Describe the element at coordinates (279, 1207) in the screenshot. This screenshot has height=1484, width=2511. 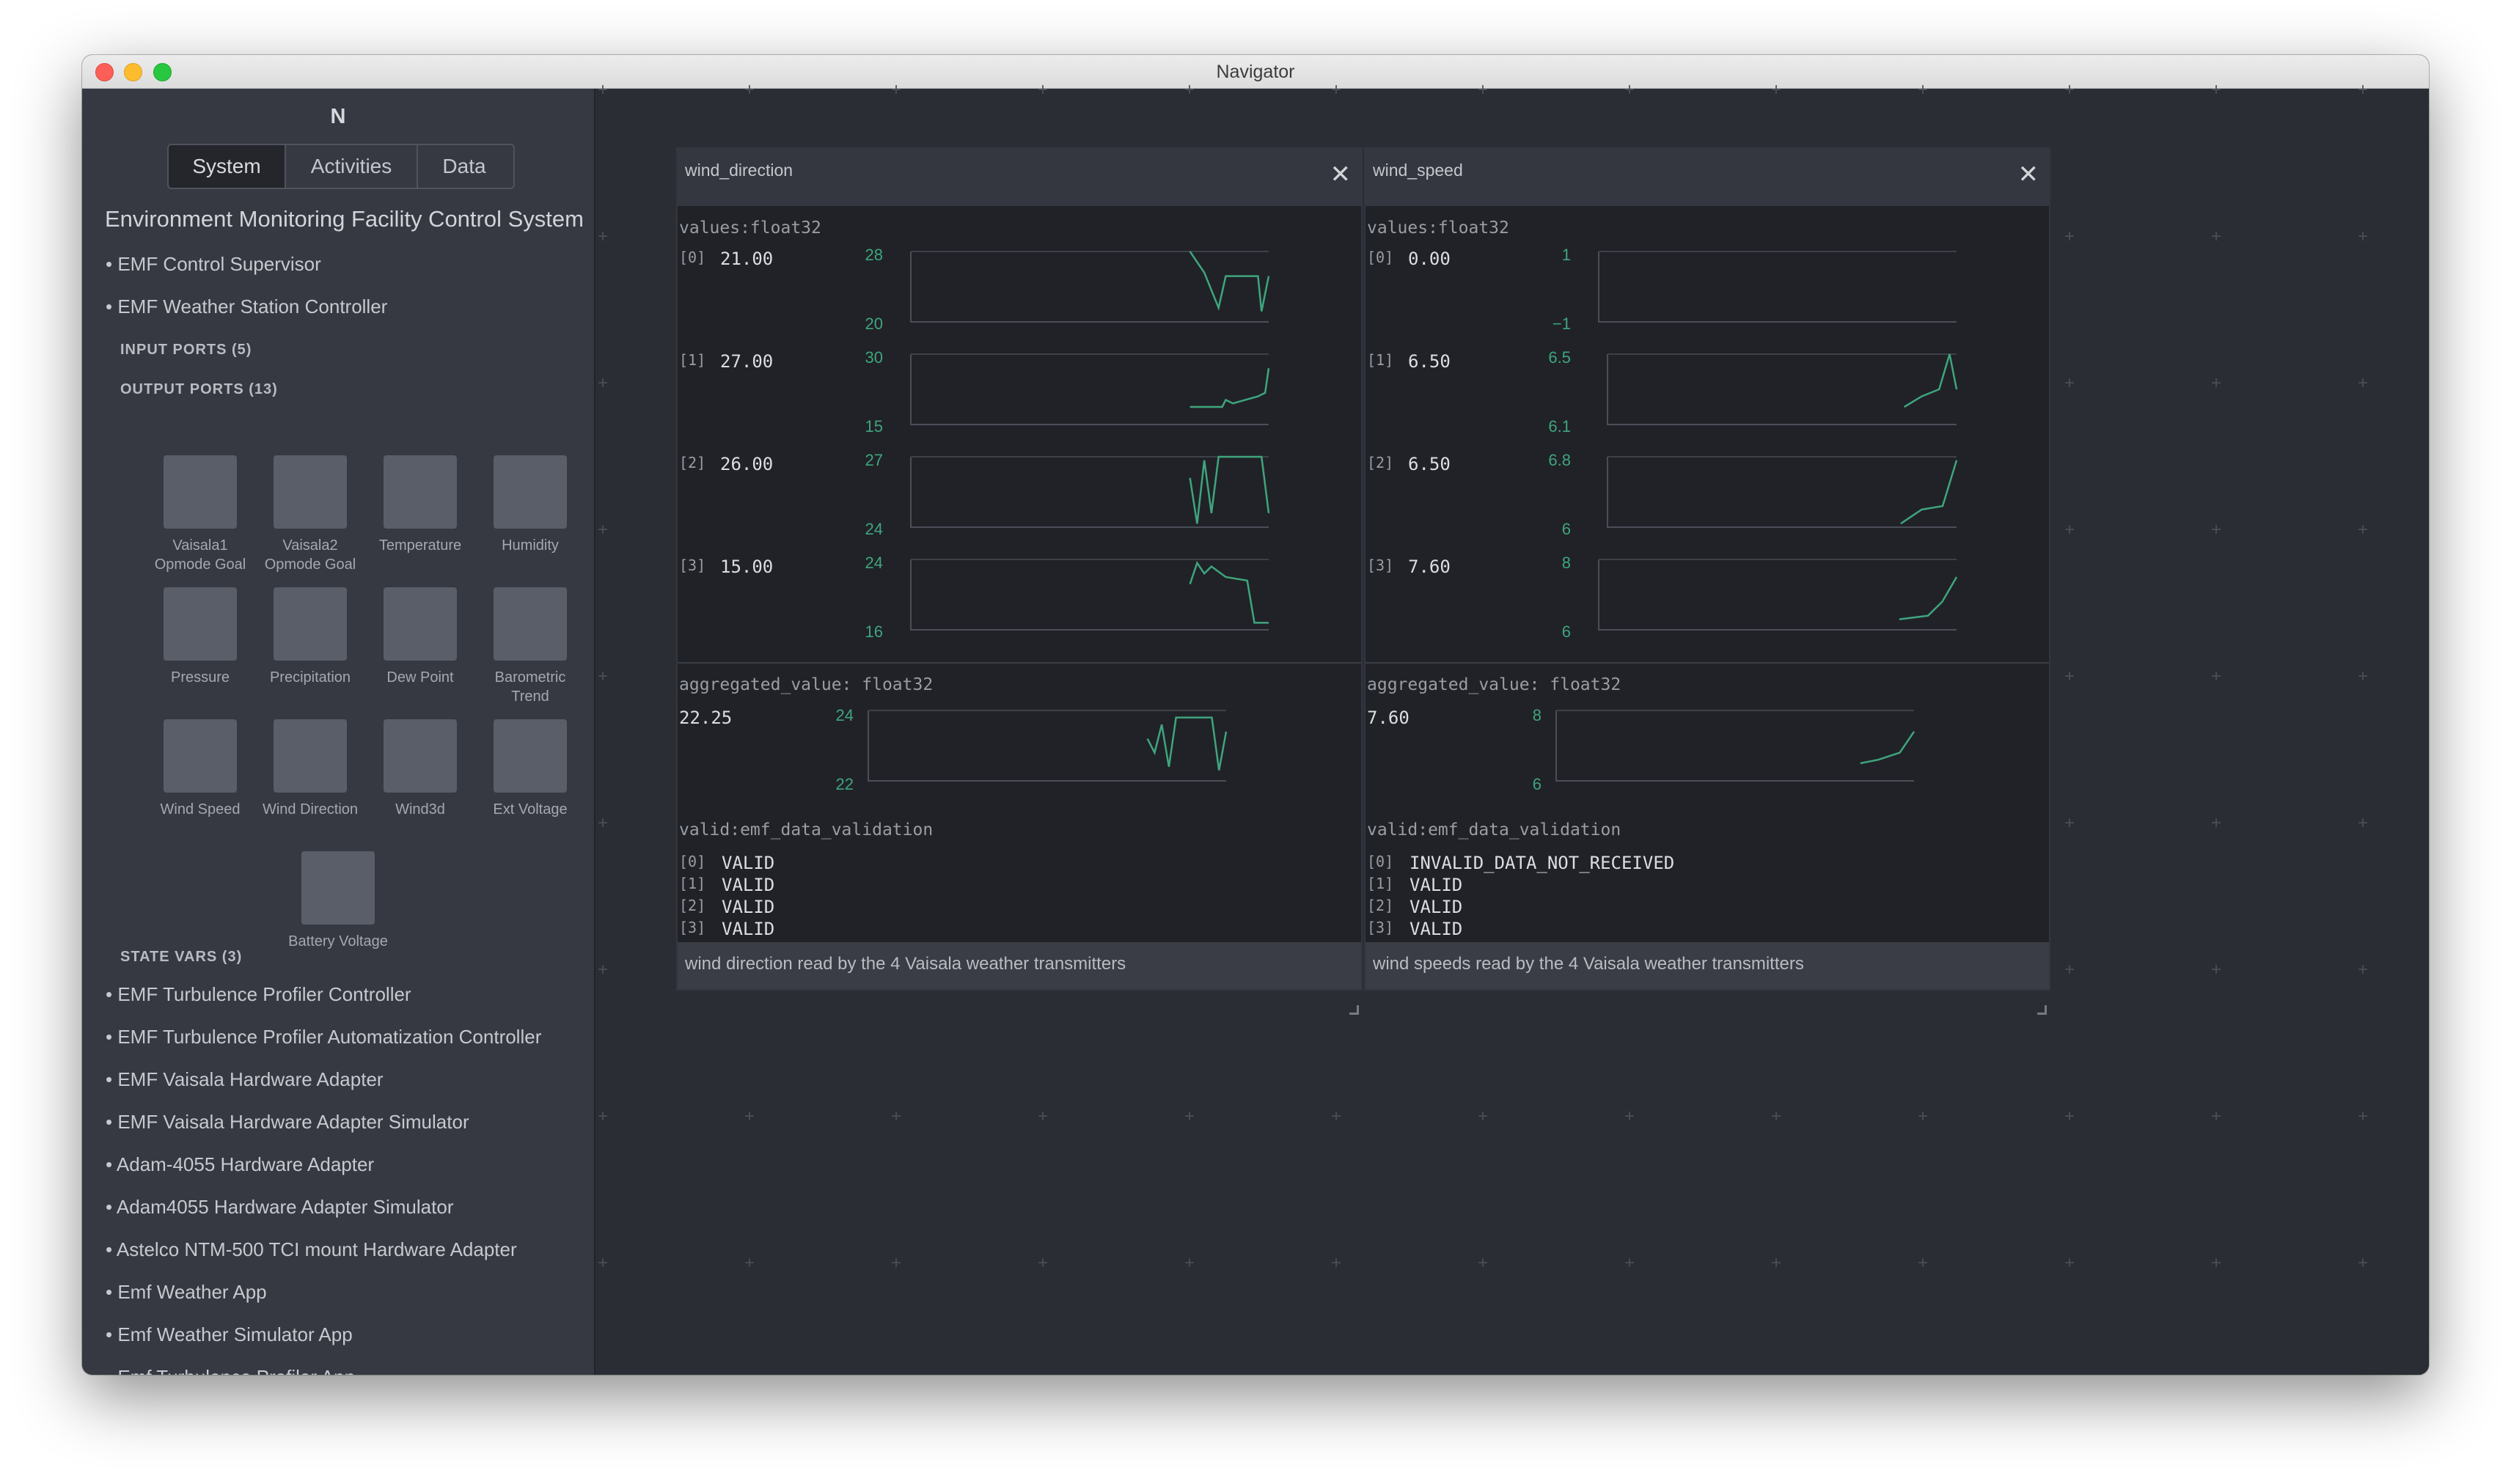
I see `component-item: • Adam4055 Hardware Adapter Simulator` at that location.